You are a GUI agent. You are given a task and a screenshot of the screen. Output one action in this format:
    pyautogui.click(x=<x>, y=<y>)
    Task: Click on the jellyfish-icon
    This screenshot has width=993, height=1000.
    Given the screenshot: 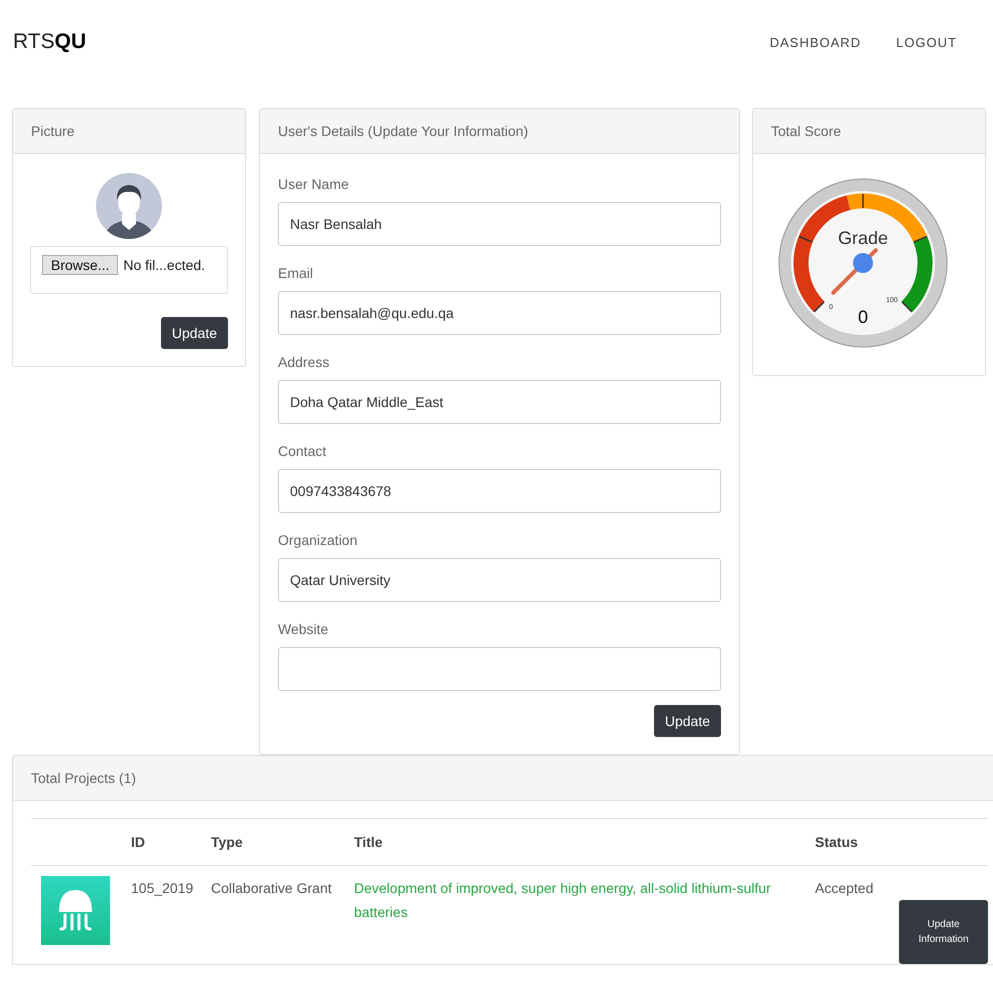 What is the action you would take?
    pyautogui.click(x=75, y=910)
    